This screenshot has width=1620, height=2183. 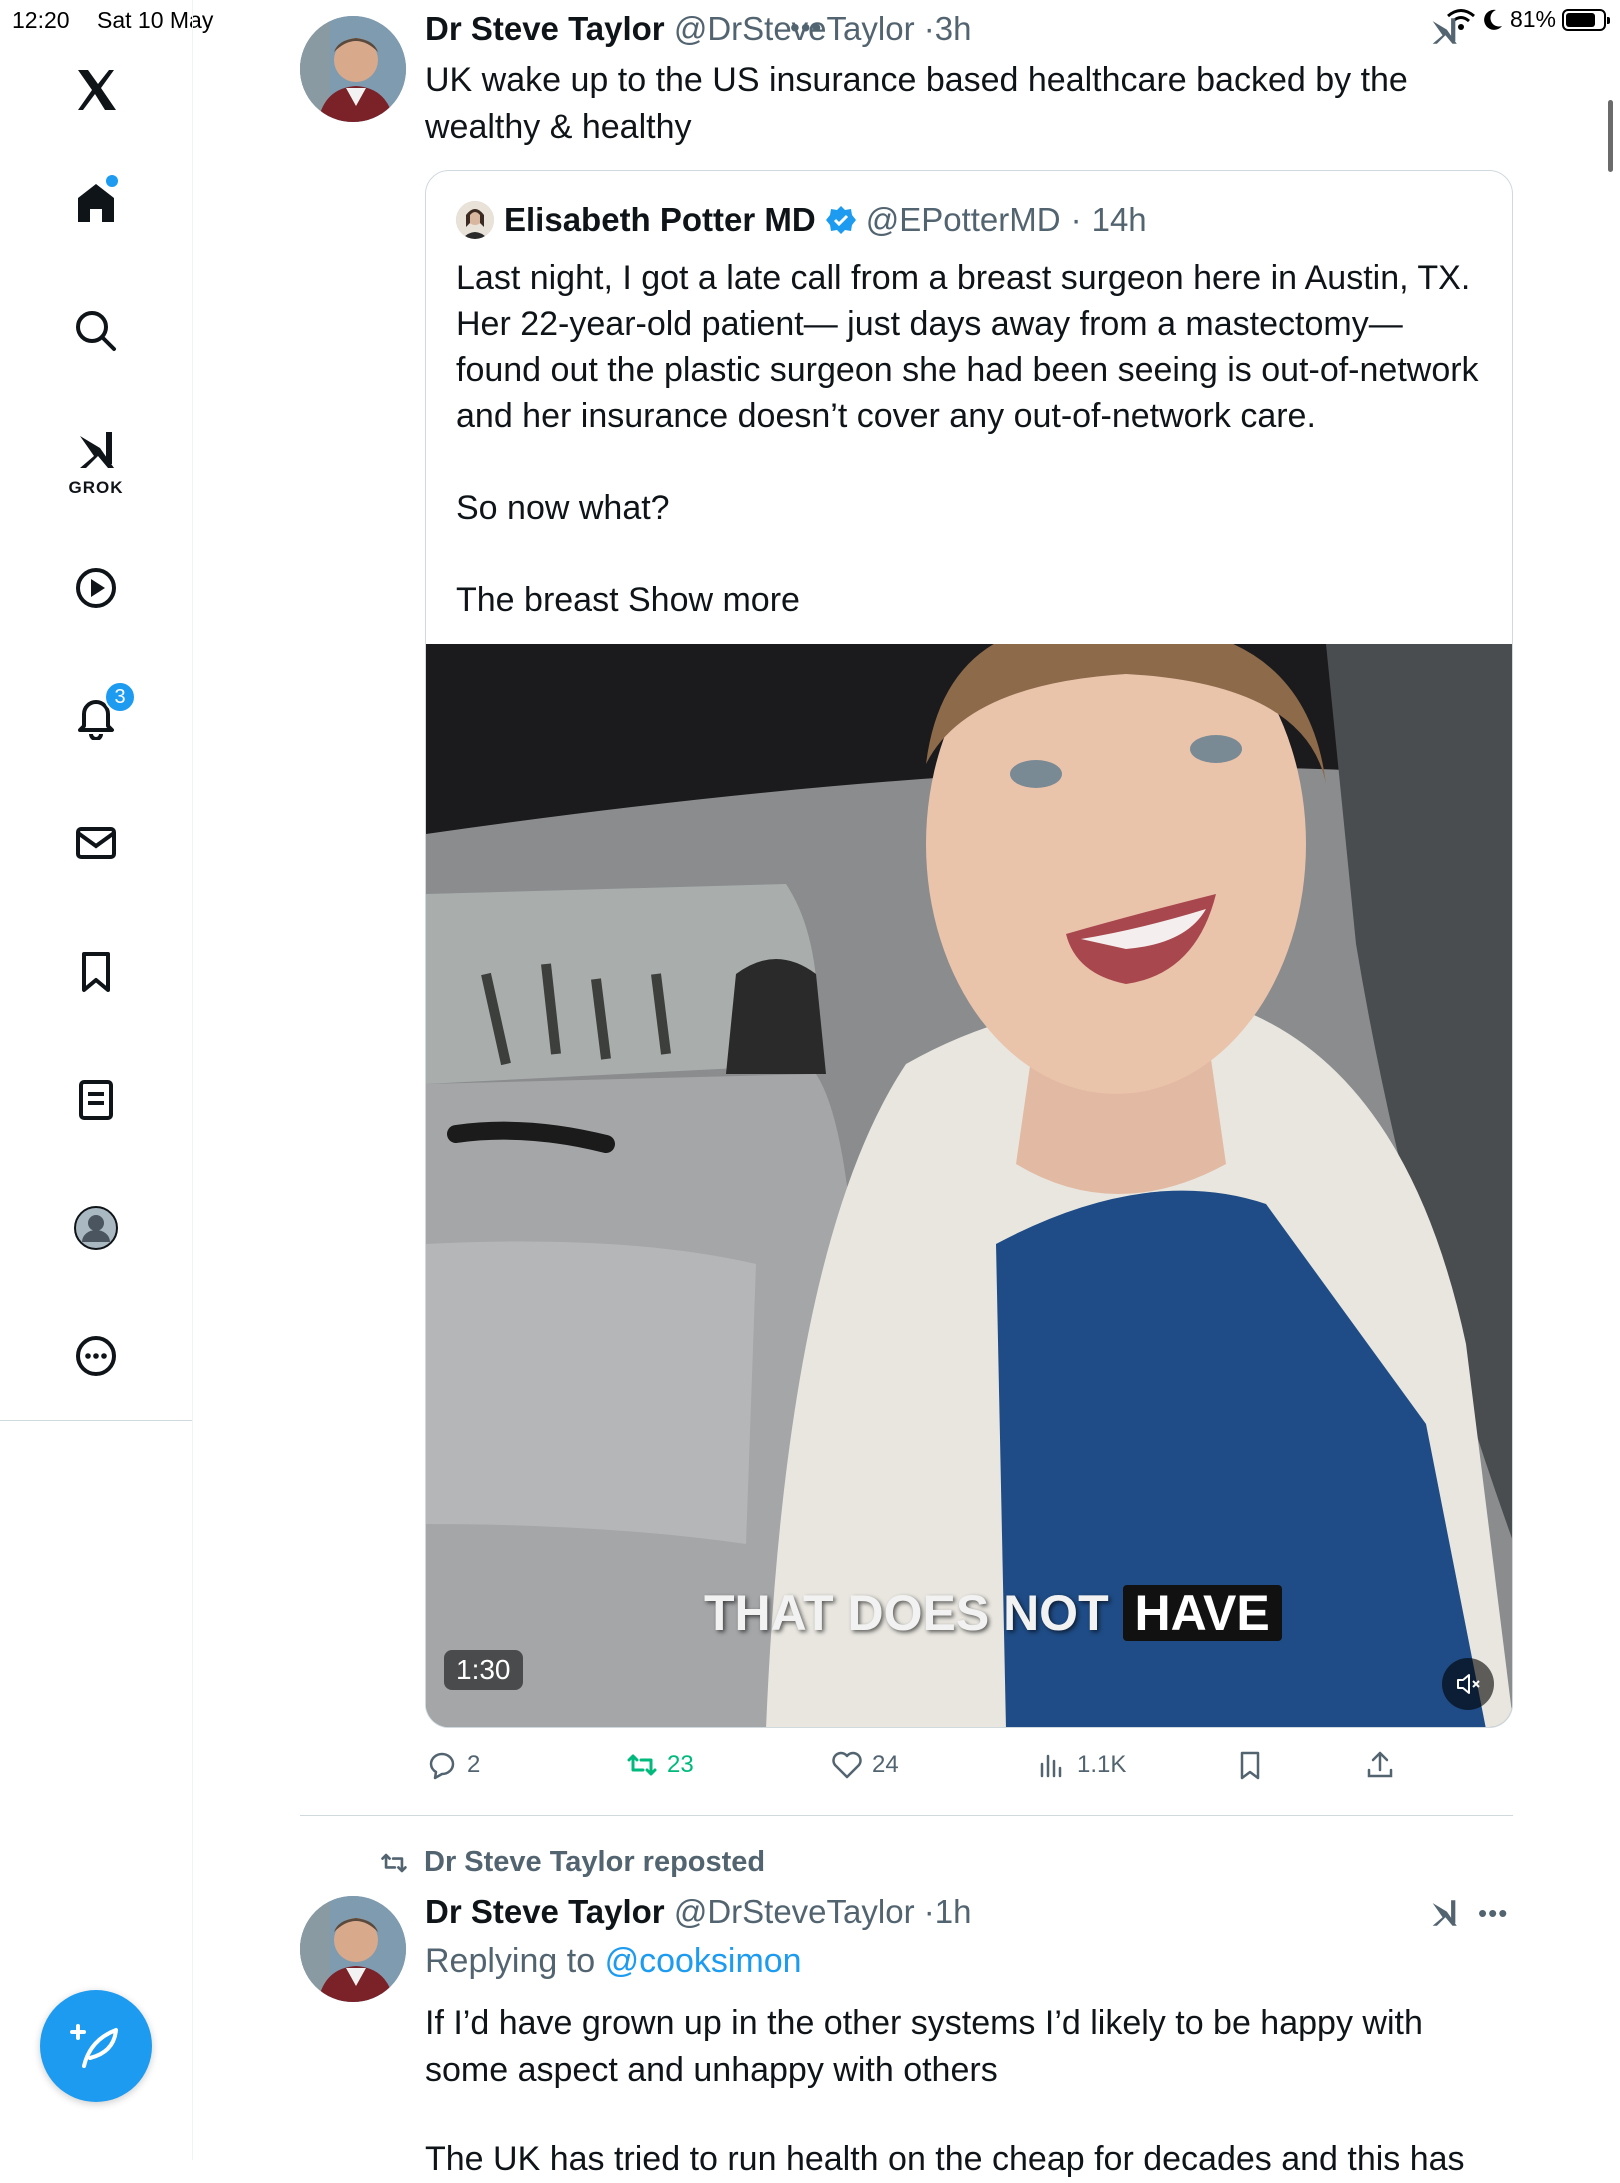 I want to click on scroll-indicator, so click(x=1610, y=136).